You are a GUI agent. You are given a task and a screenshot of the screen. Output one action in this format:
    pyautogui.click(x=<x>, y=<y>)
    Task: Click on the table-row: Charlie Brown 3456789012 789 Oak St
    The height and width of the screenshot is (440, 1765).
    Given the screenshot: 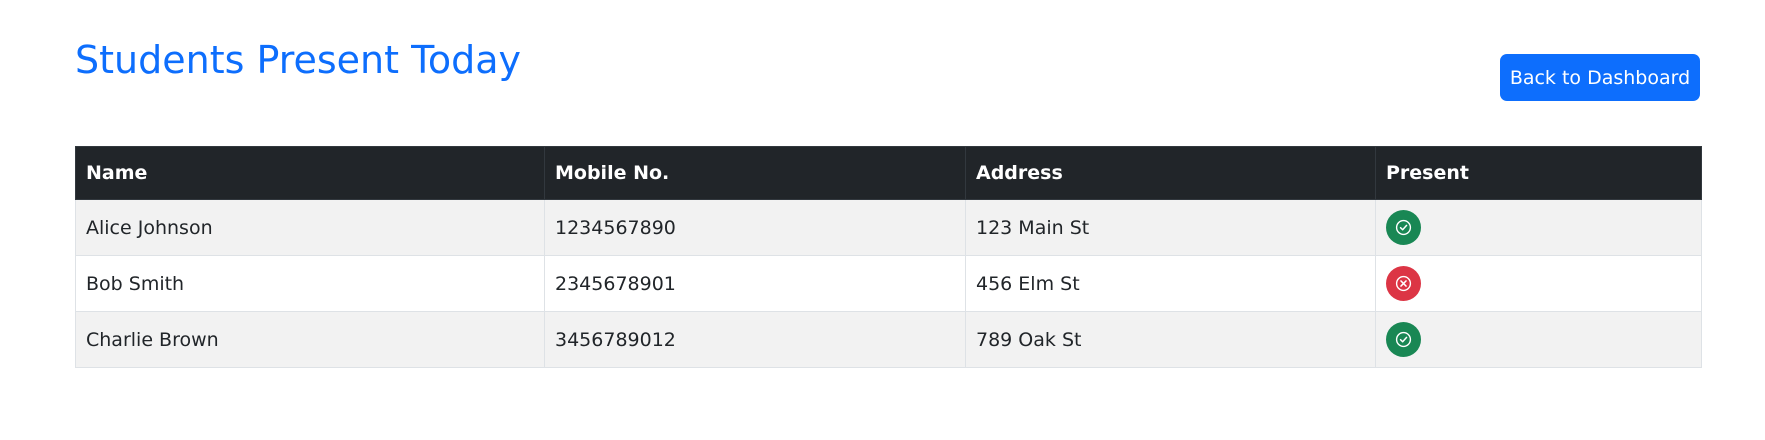 What is the action you would take?
    pyautogui.click(x=888, y=339)
    